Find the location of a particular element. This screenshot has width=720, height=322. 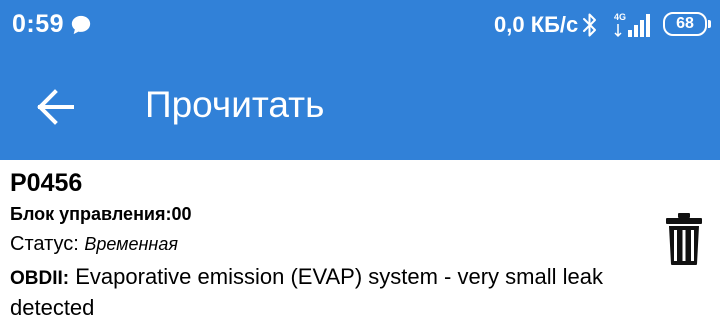

battery-icon: 68 is located at coordinates (687, 24).